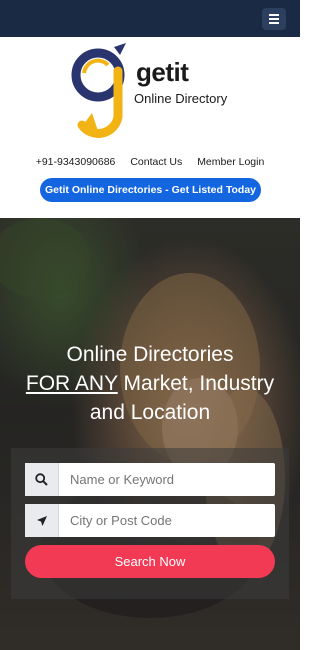  Describe the element at coordinates (181, 98) in the screenshot. I see `brand-tagline: Online Directory` at that location.